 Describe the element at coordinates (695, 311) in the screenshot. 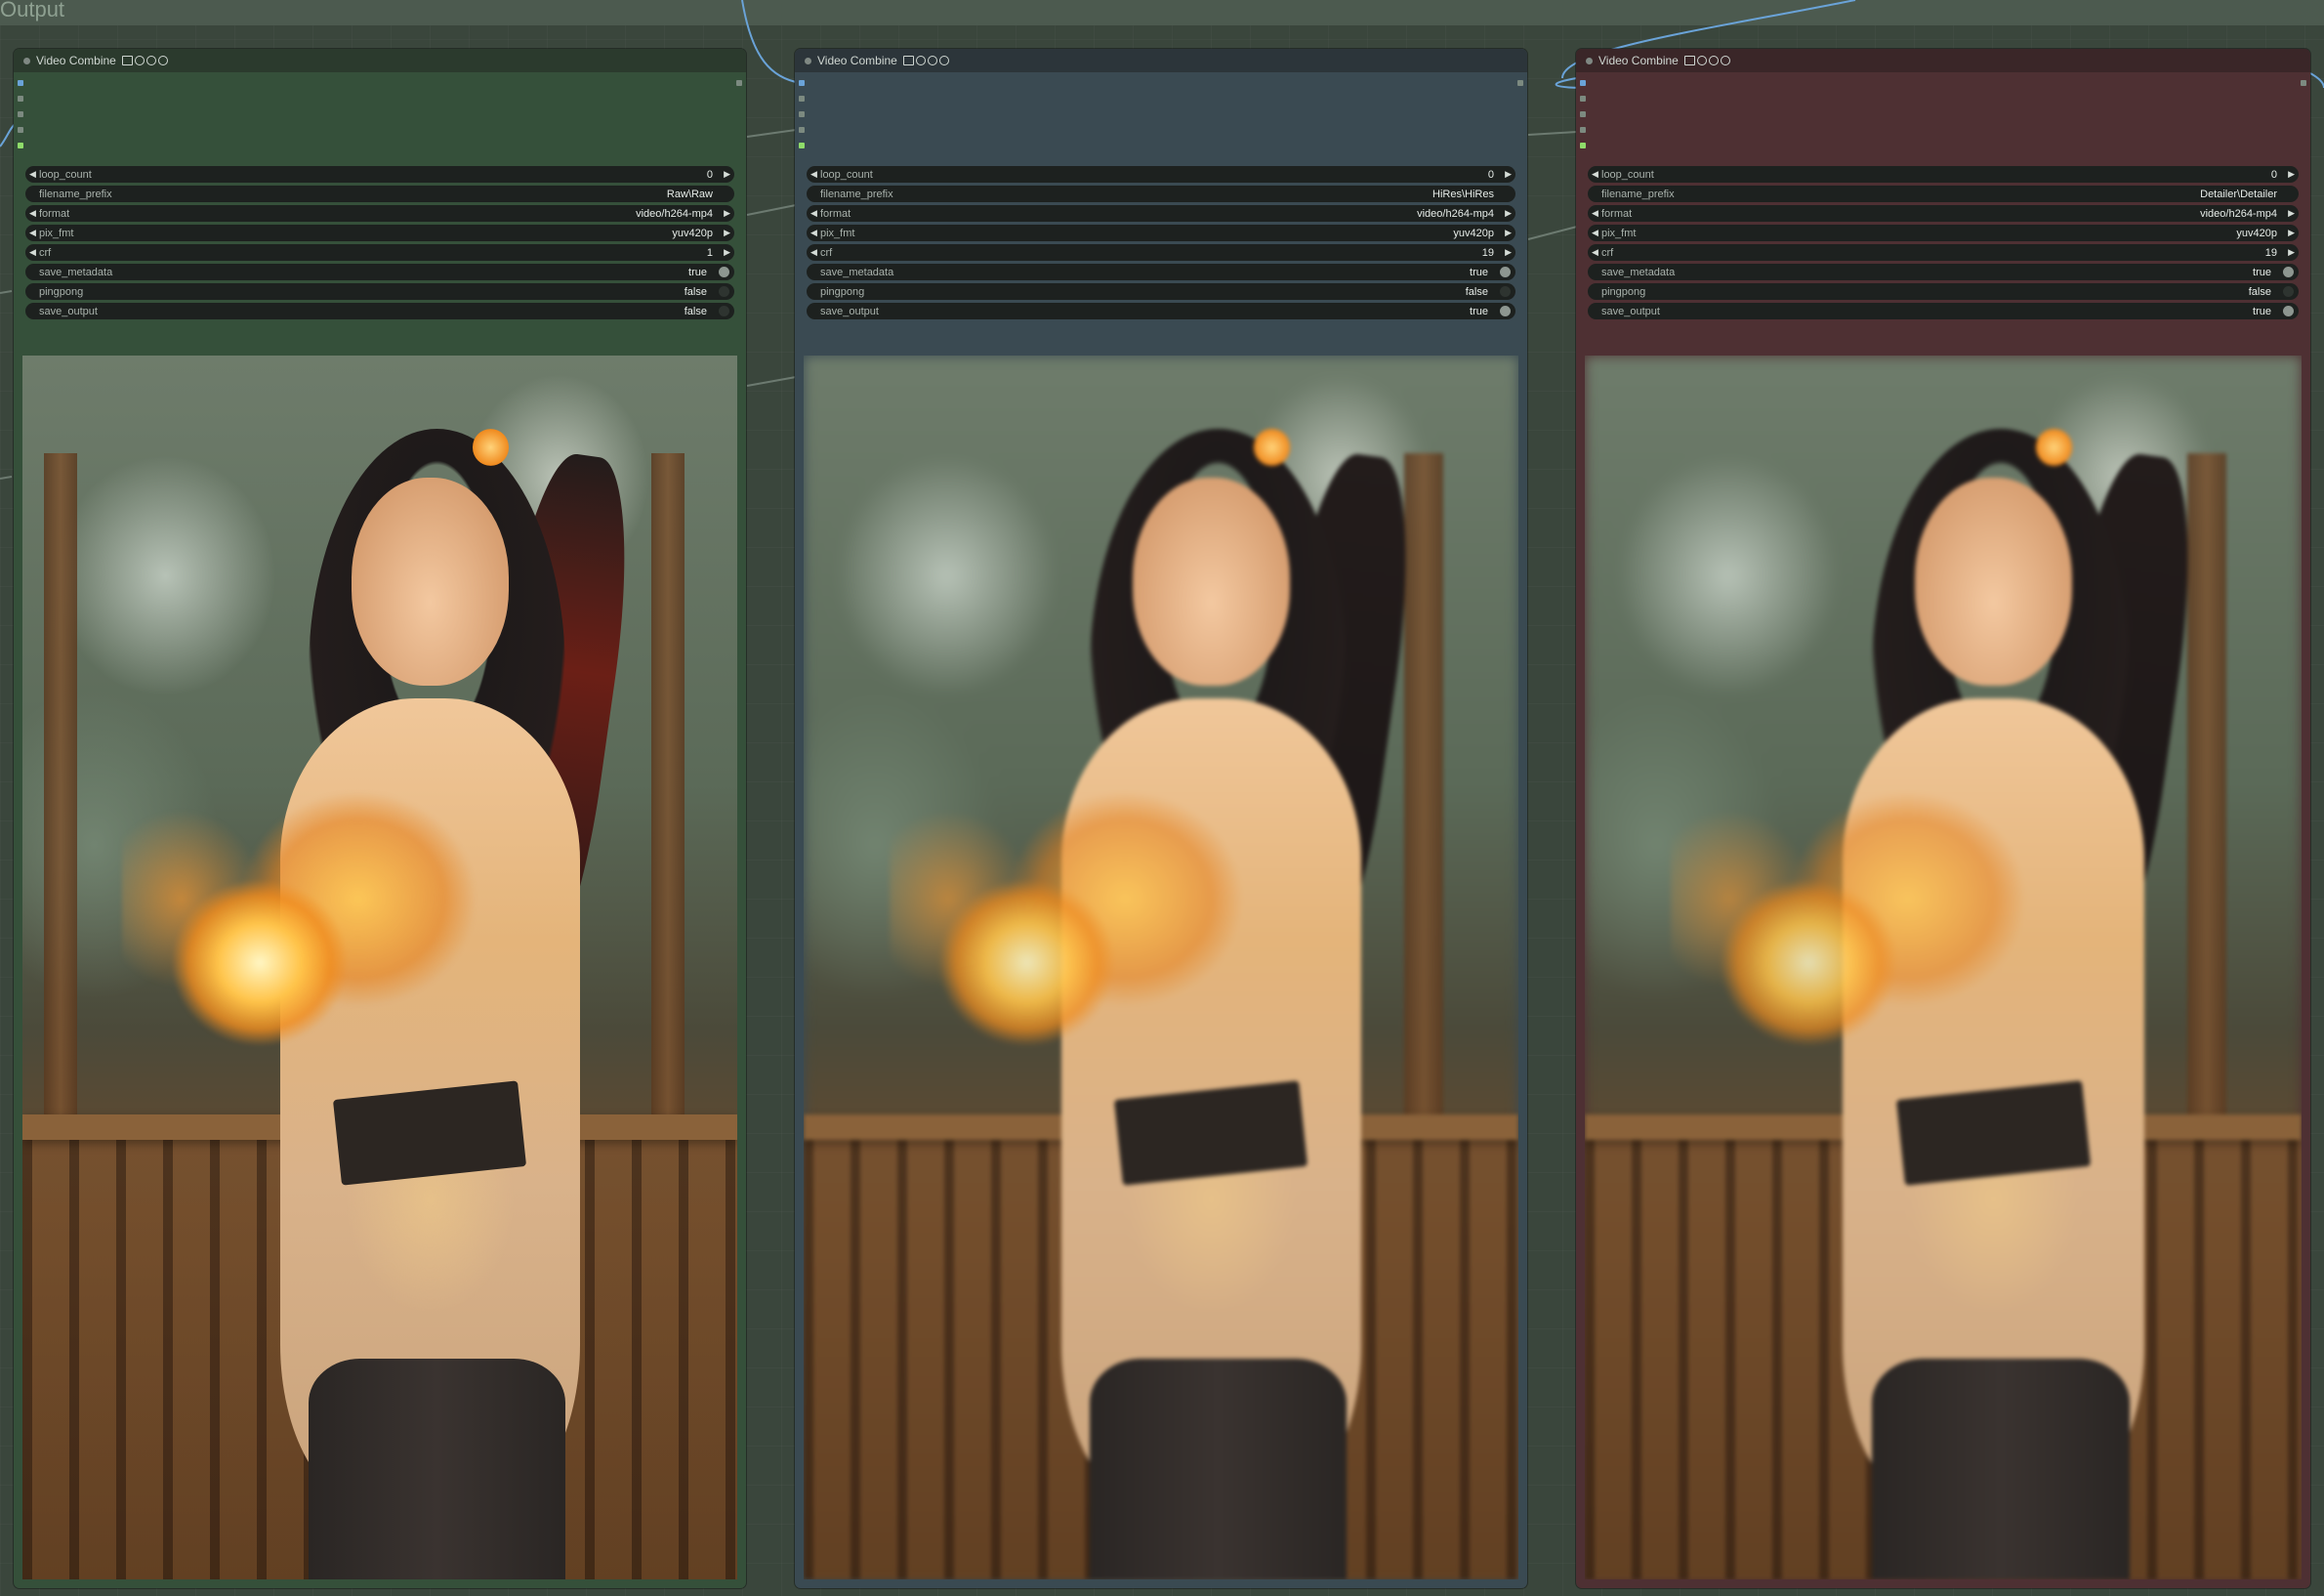

I see `widget-value: false` at that location.